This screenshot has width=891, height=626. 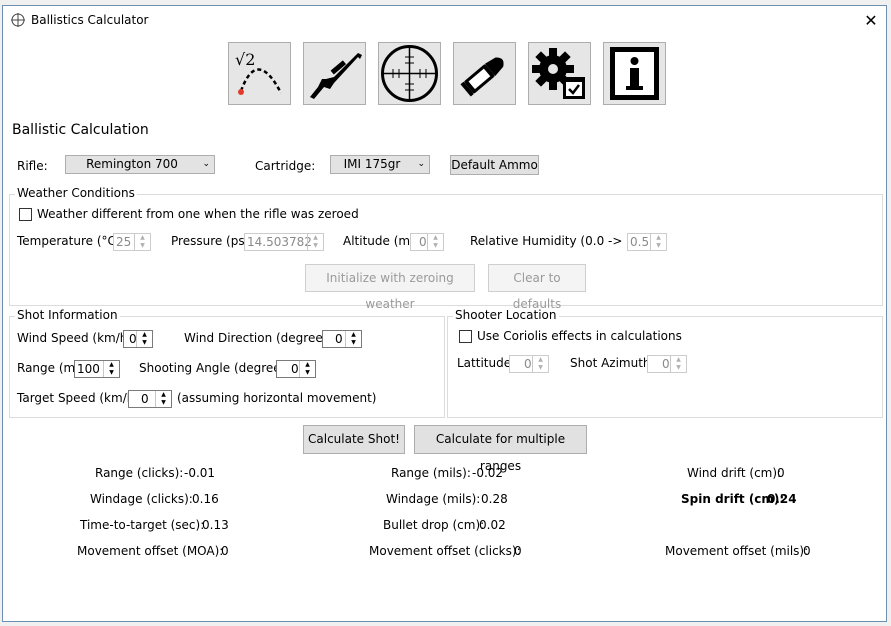 What do you see at coordinates (124, 242) in the screenshot?
I see `temperature-value: 25` at bounding box center [124, 242].